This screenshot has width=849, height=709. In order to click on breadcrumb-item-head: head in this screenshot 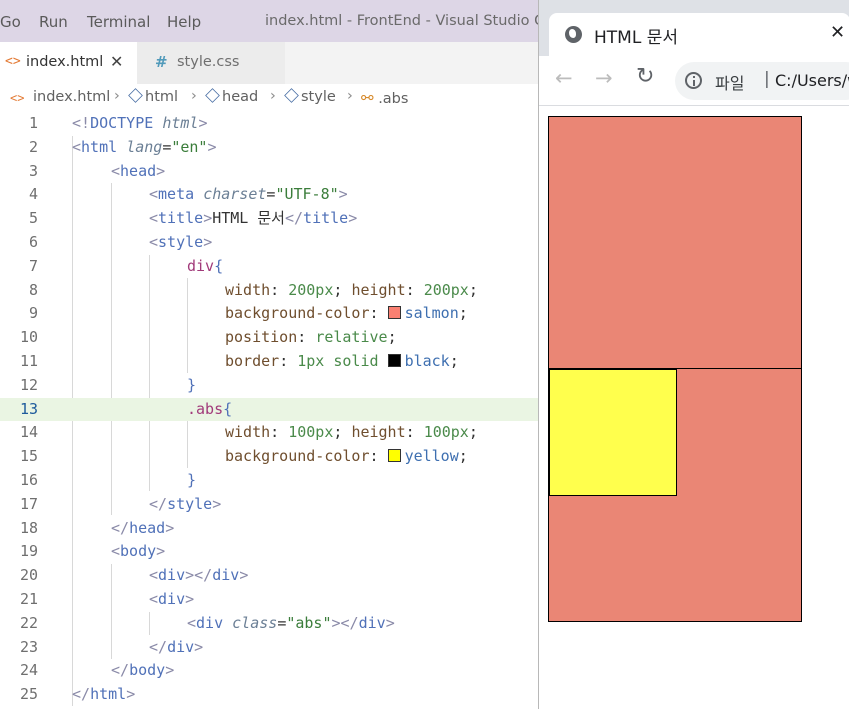, I will do `click(231, 96)`.